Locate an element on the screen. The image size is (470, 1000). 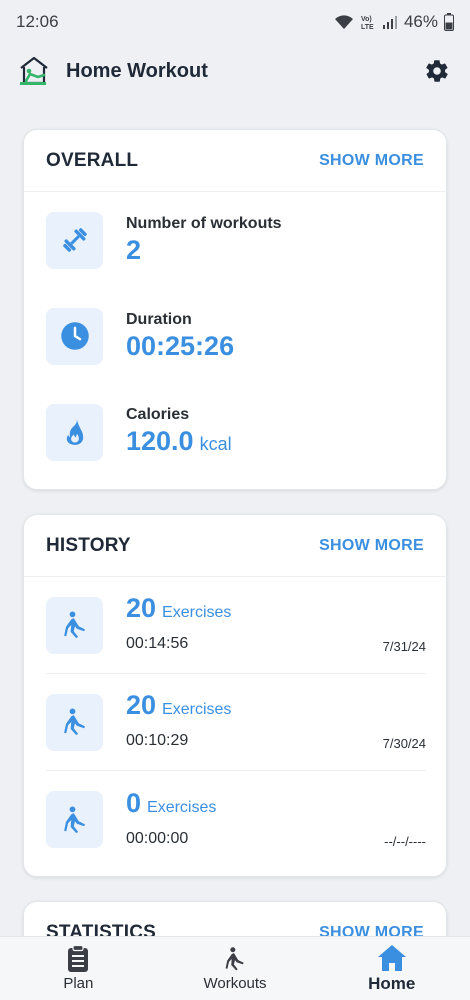
stat-calories: Calories 120.0 kcal is located at coordinates (236, 432).